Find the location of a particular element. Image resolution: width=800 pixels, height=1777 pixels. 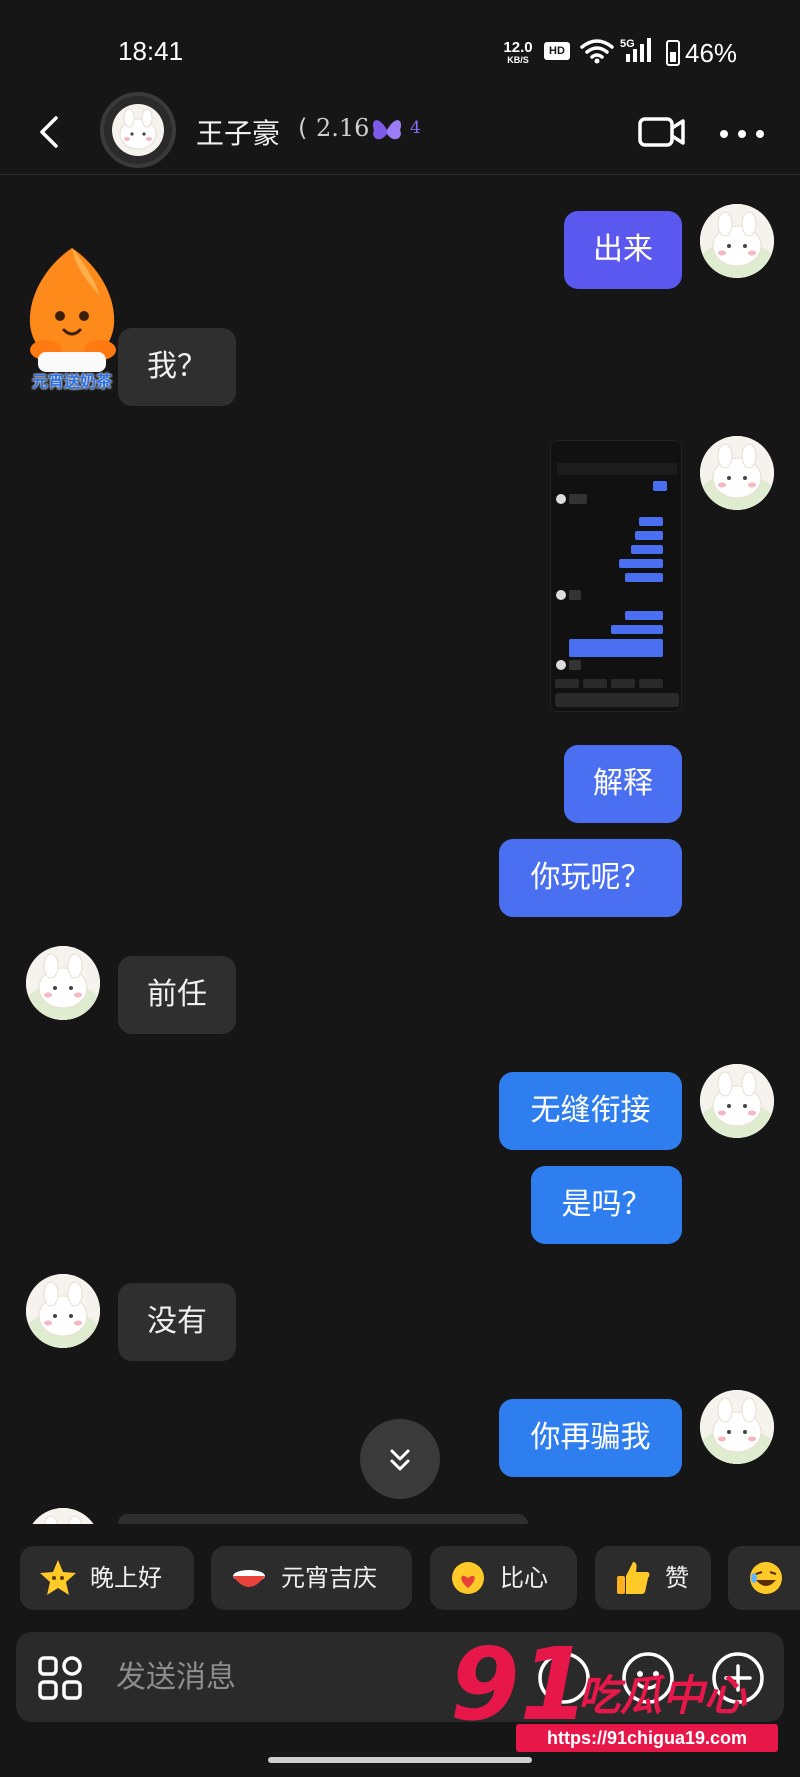

contact-avatar is located at coordinates (138, 130).